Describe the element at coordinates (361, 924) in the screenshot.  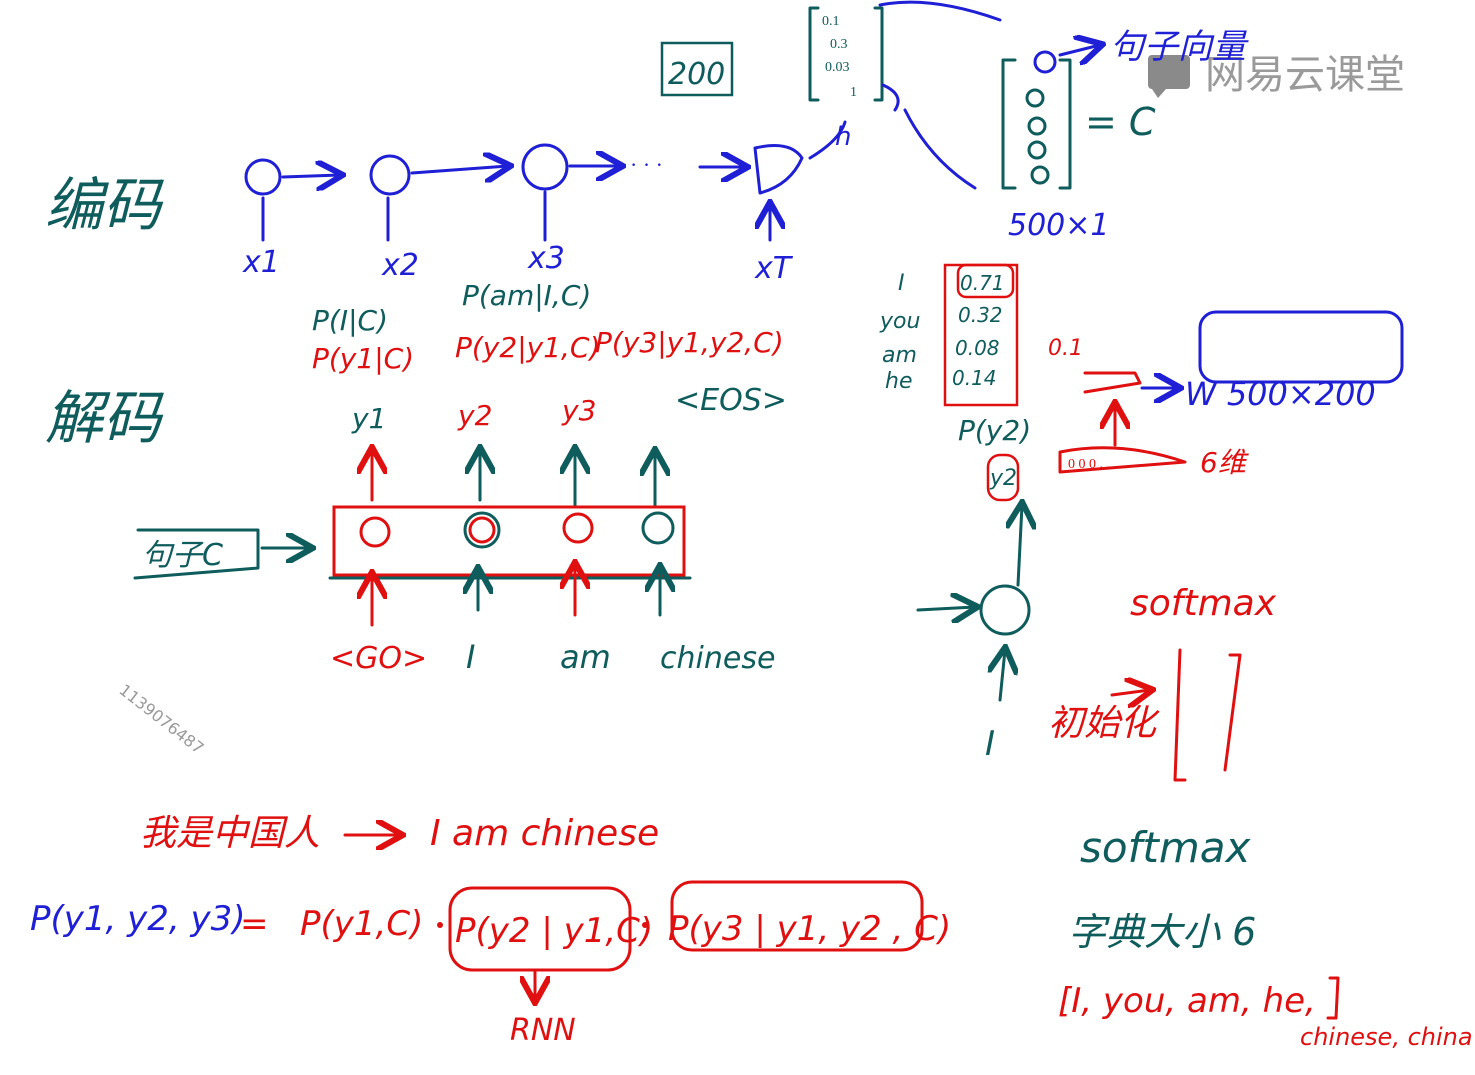
I see `formula-term-1: P(y1,C)` at that location.